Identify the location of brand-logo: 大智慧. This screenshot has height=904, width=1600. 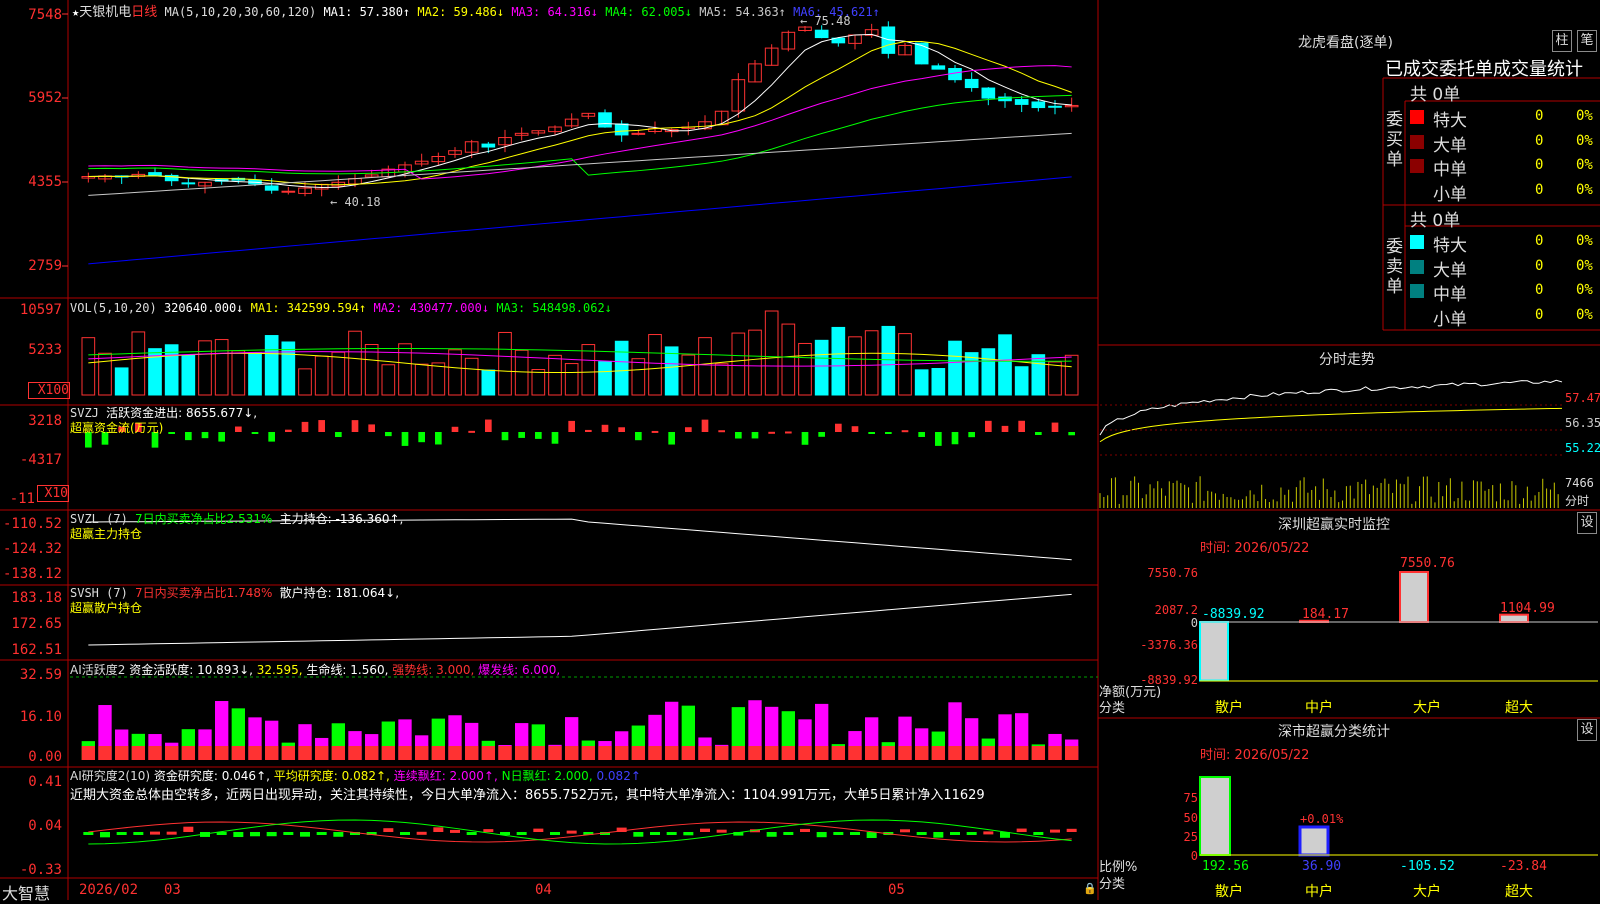
(26, 892).